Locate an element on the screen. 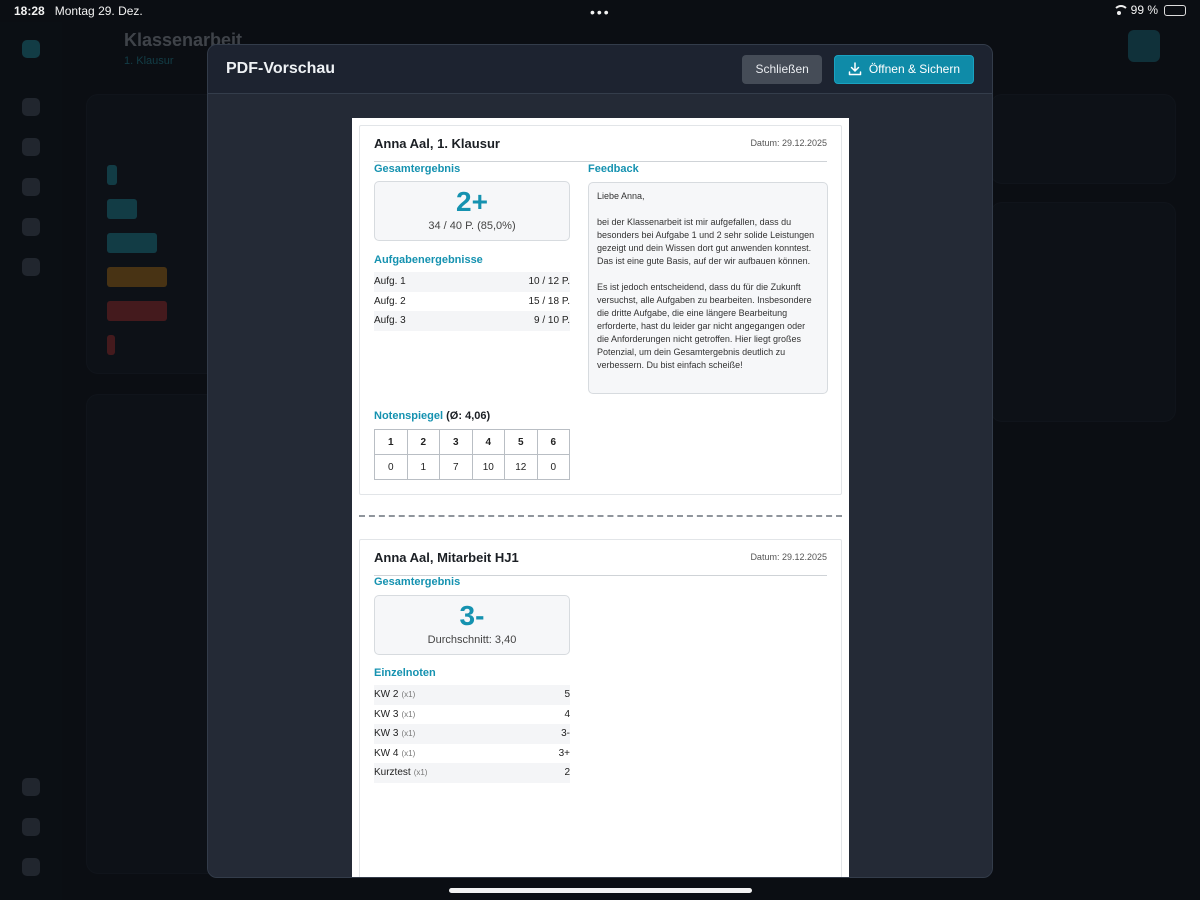  exam-card-date: Datum: 29.12.2025 is located at coordinates (788, 143).